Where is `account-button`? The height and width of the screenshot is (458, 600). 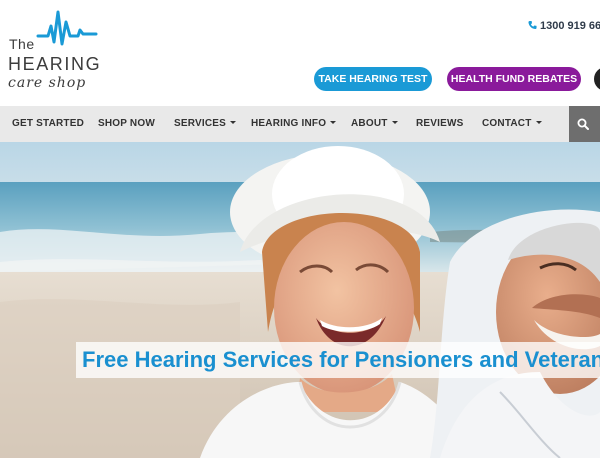
account-button is located at coordinates (597, 79).